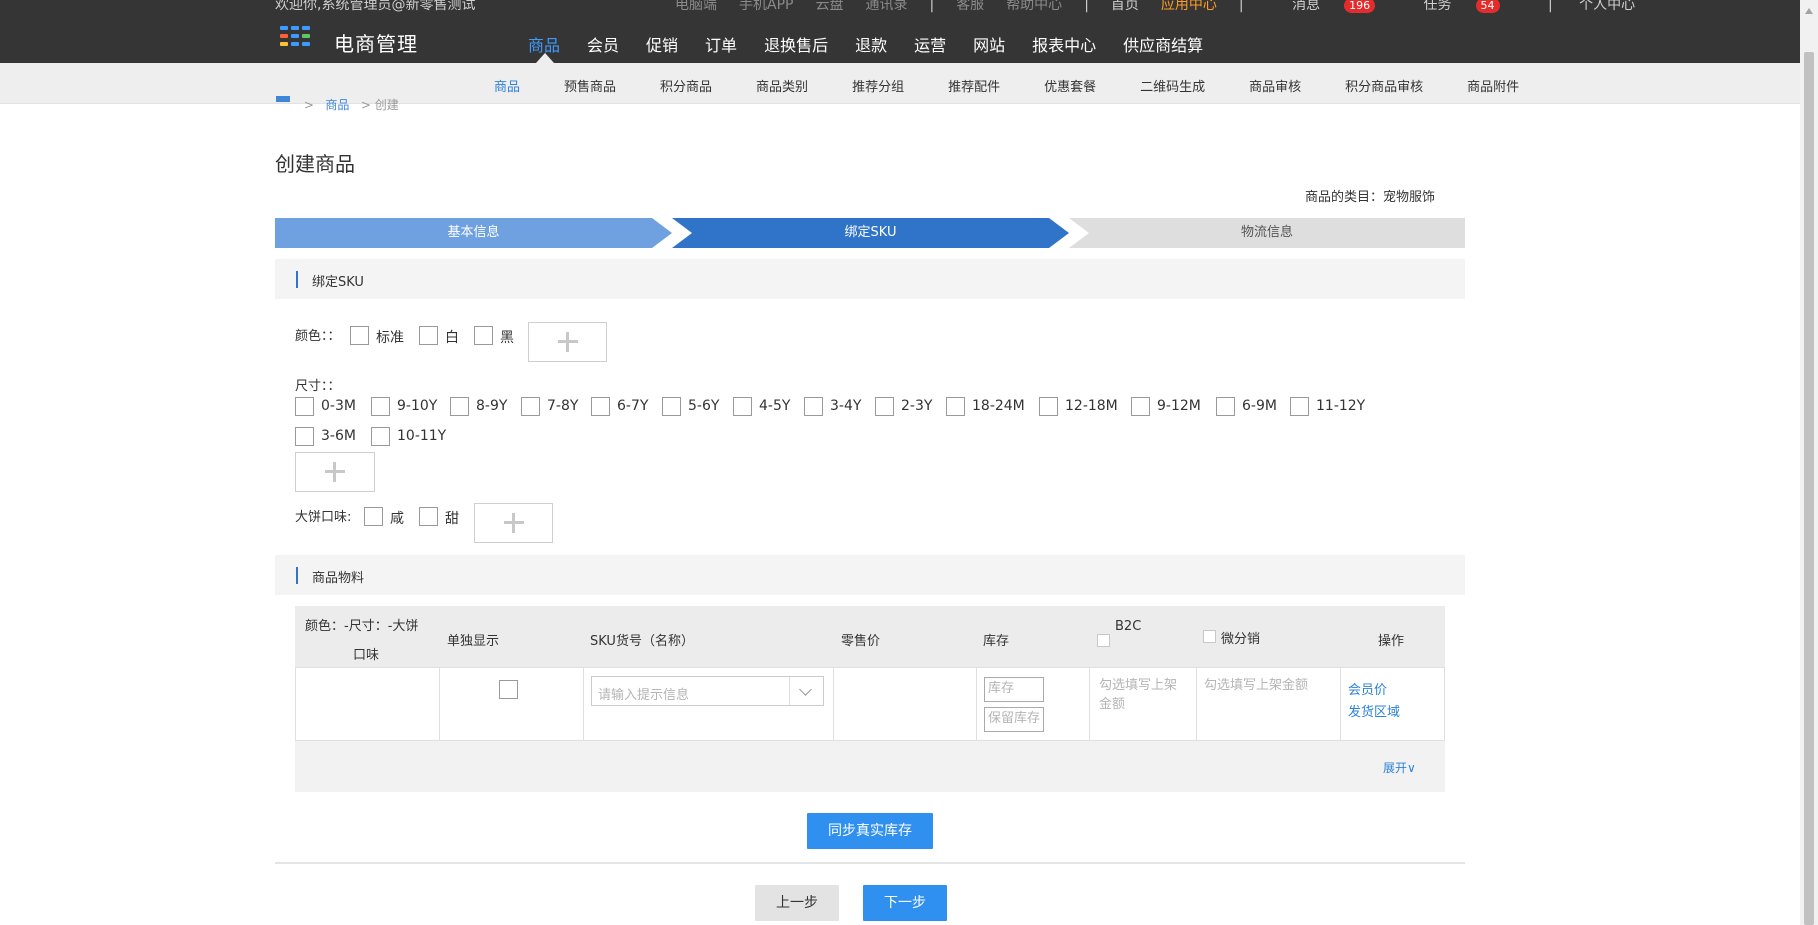  I want to click on grid-logo-icon, so click(300, 38).